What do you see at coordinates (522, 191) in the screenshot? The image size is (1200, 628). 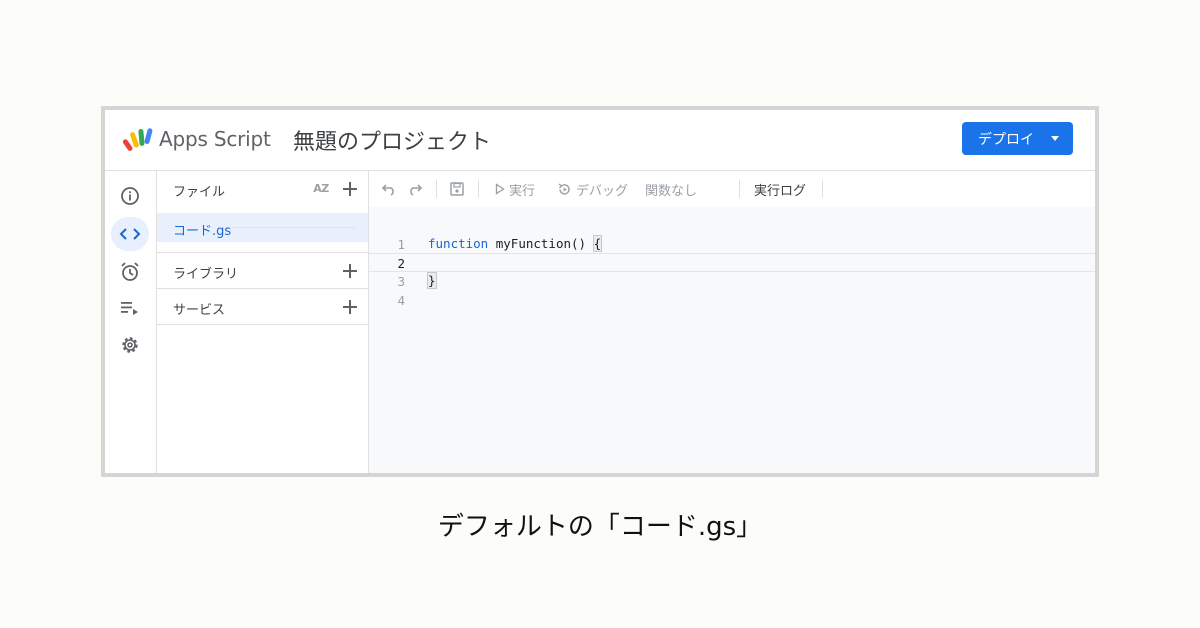 I see `run-label: 実行` at bounding box center [522, 191].